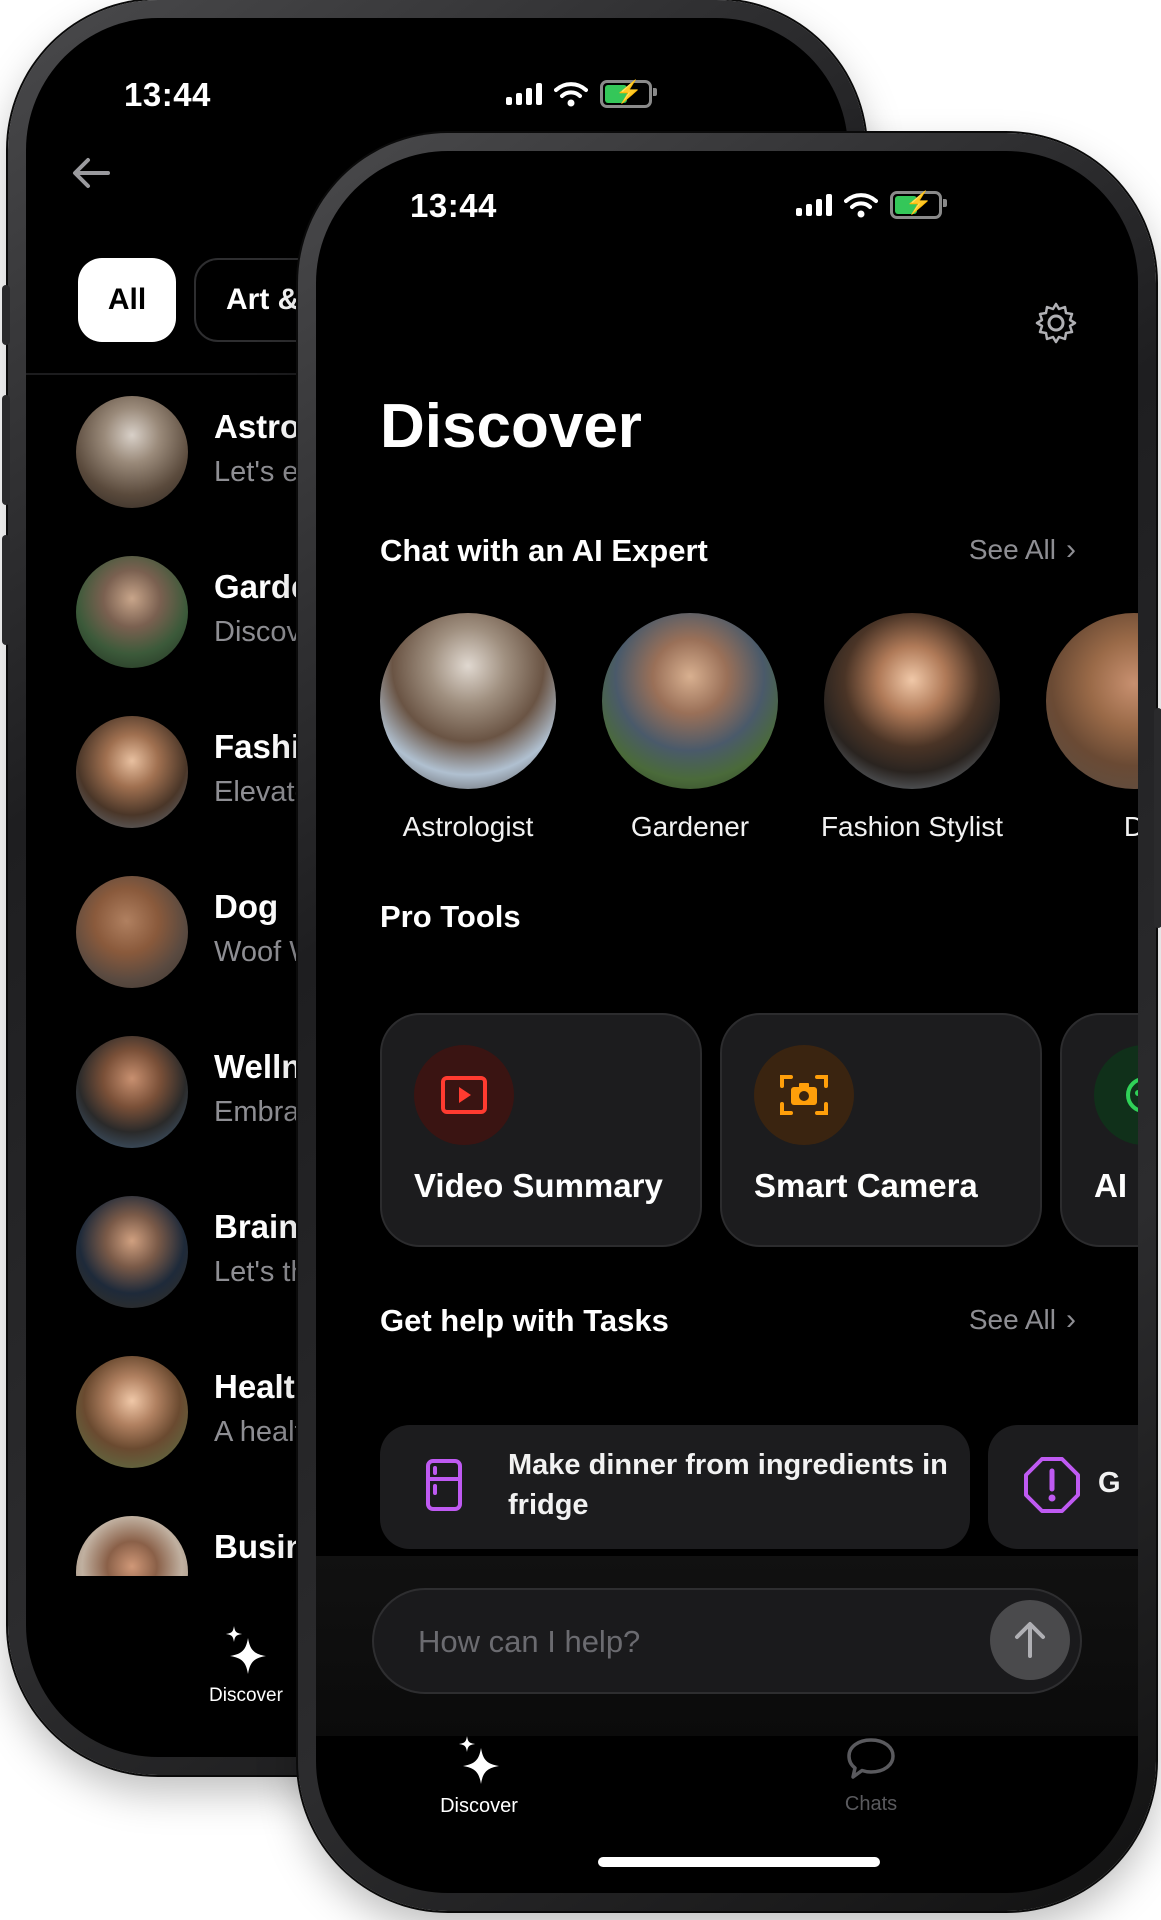 Image resolution: width=1161 pixels, height=1920 pixels. Describe the element at coordinates (538, 1185) in the screenshot. I see `tool-label: Video Summary` at that location.